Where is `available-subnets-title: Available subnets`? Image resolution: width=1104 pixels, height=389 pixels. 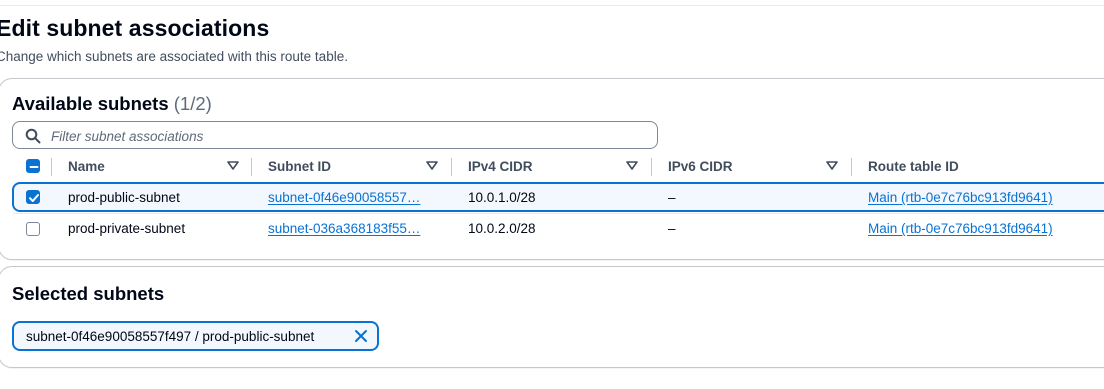
available-subnets-title: Available subnets is located at coordinates (90, 103).